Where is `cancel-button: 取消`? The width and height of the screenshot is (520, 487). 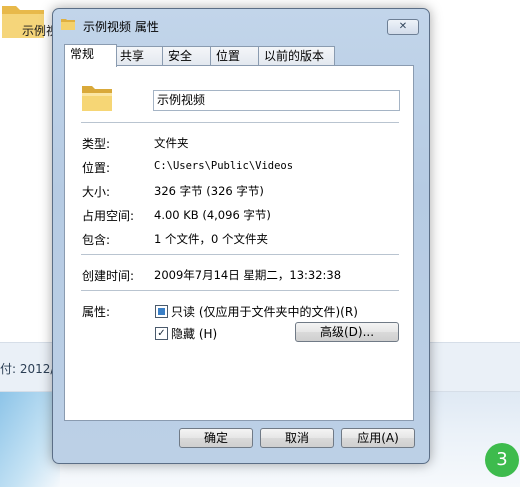 cancel-button: 取消 is located at coordinates (297, 438).